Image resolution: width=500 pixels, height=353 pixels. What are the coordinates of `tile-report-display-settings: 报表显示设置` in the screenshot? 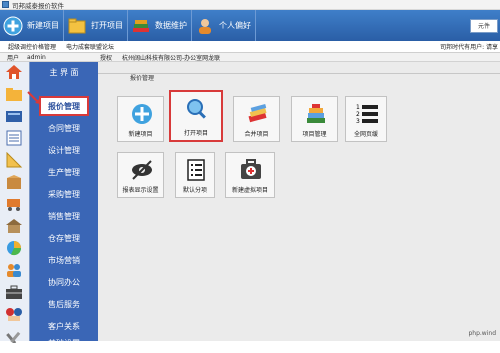 It's located at (140, 175).